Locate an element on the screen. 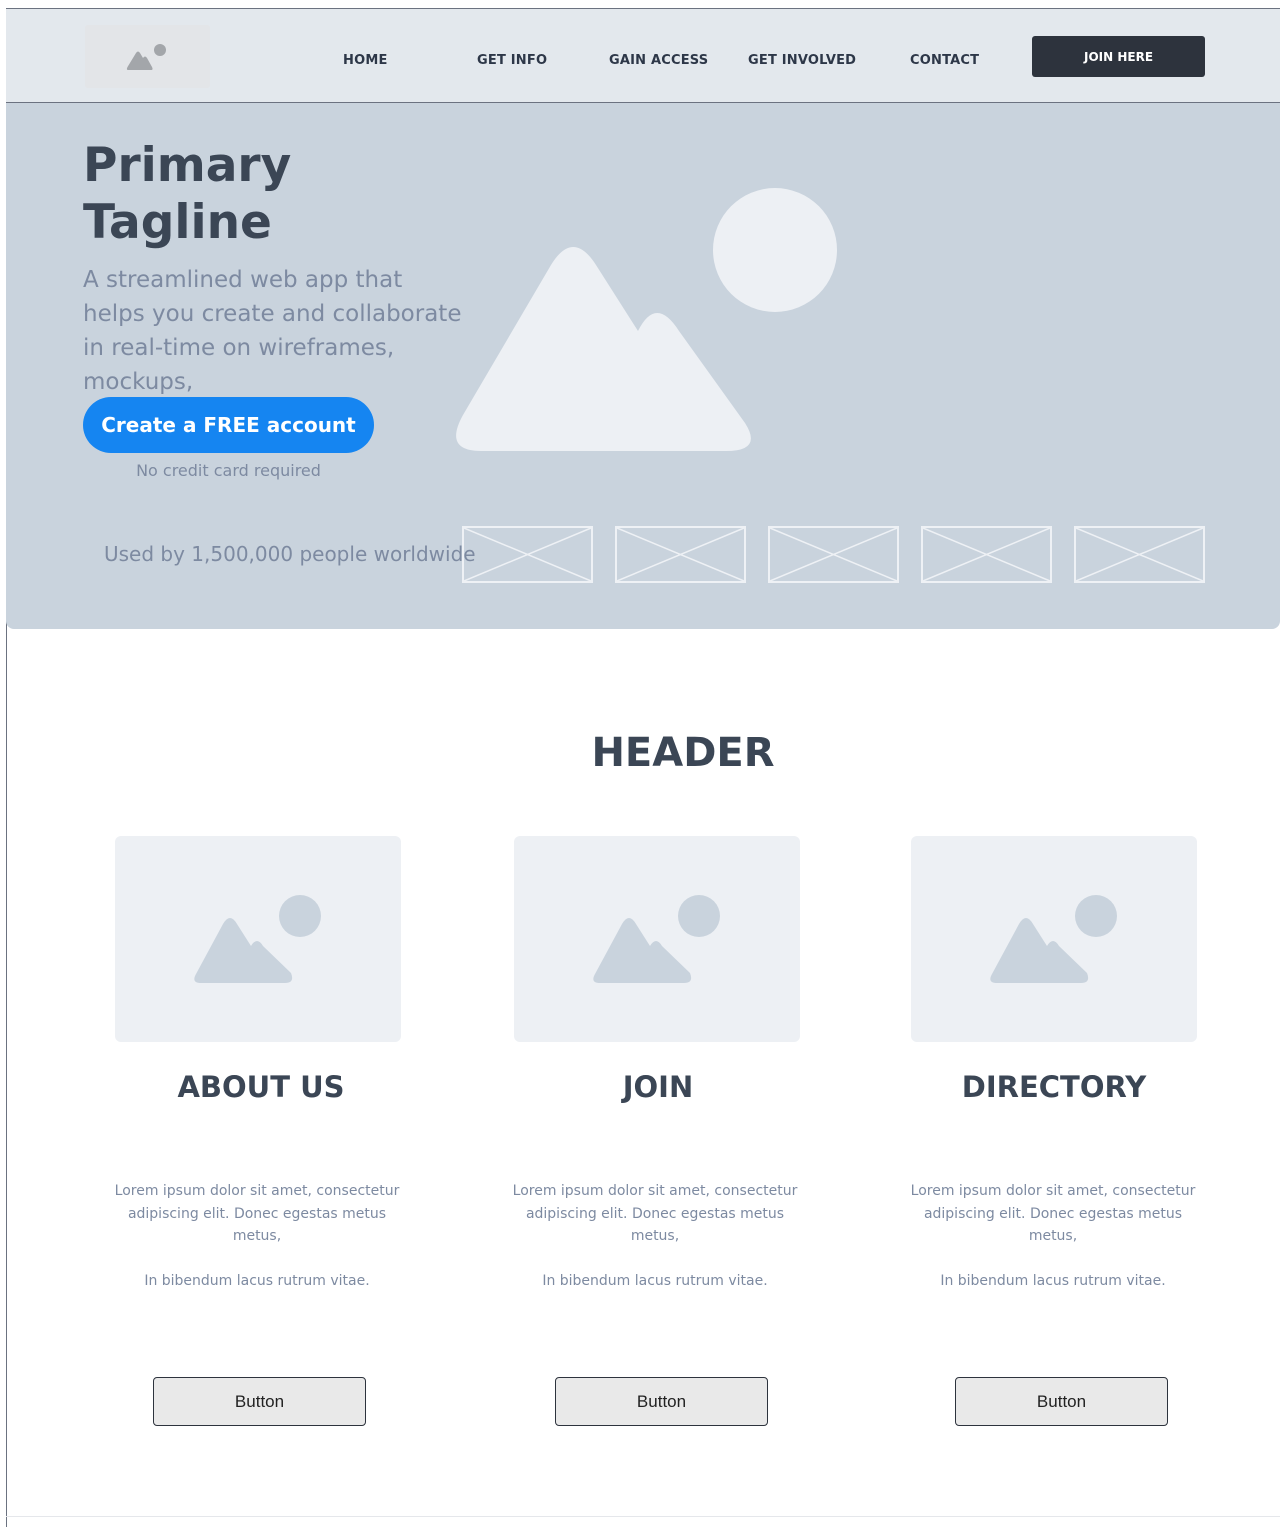 This screenshot has width=1280, height=1527. footer-divider is located at coordinates (643, 1516).